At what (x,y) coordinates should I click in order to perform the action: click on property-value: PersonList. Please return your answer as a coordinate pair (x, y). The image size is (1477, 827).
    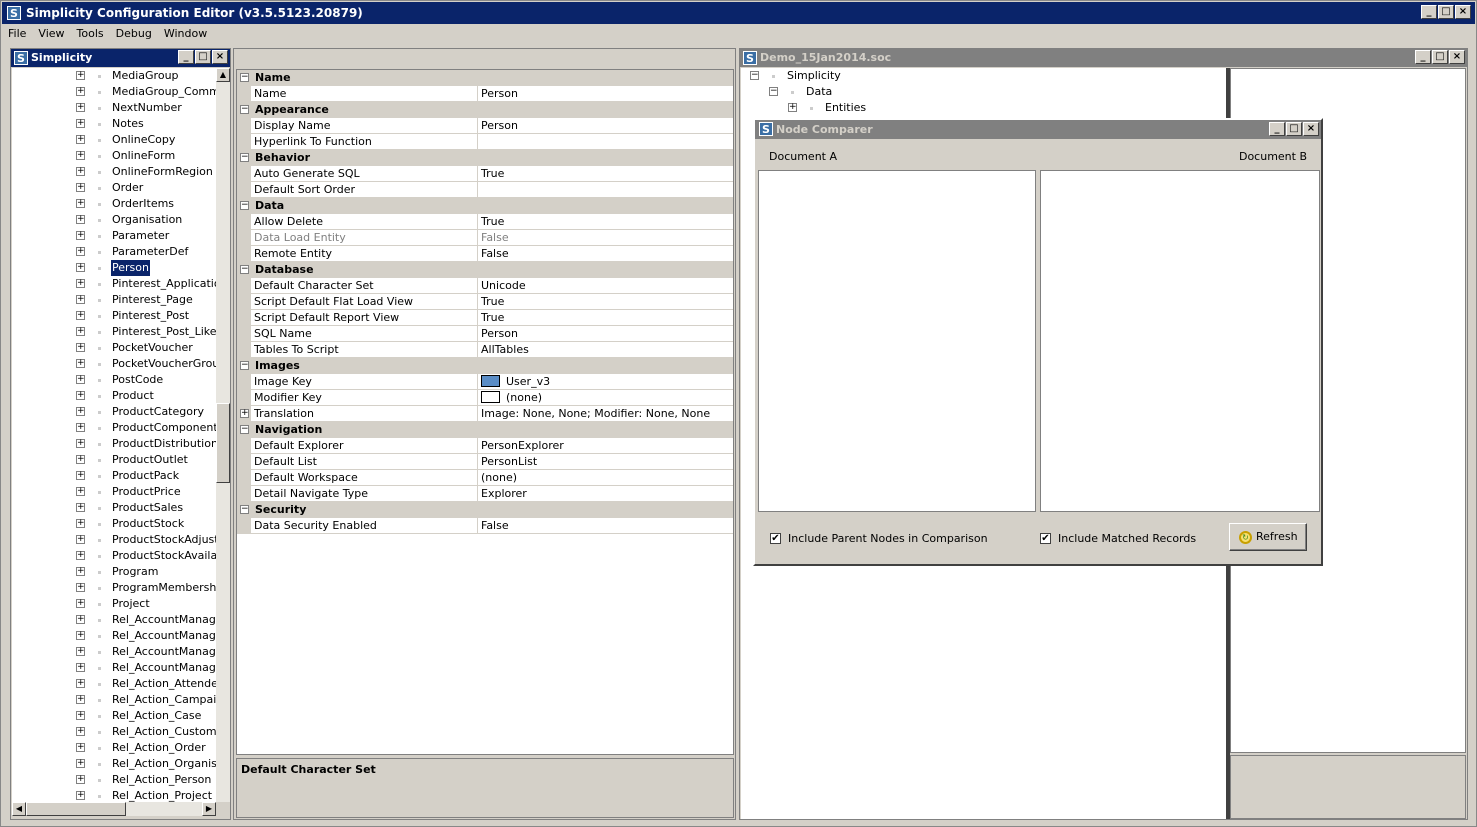
    Looking at the image, I should click on (605, 462).